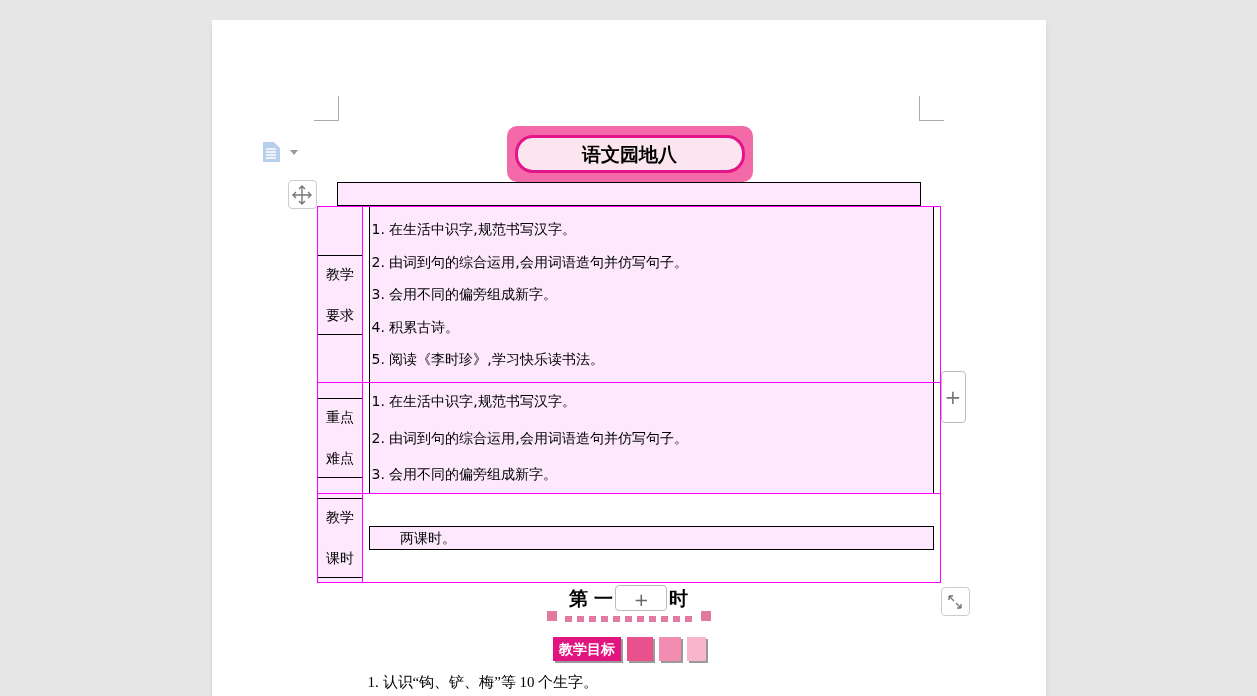  Describe the element at coordinates (302, 194) in the screenshot. I see `move-handle-icon` at that location.